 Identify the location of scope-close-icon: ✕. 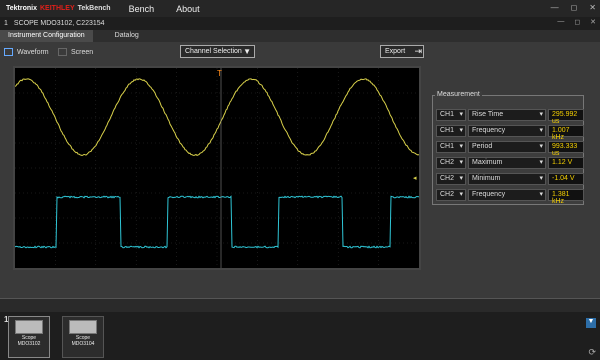
(593, 22).